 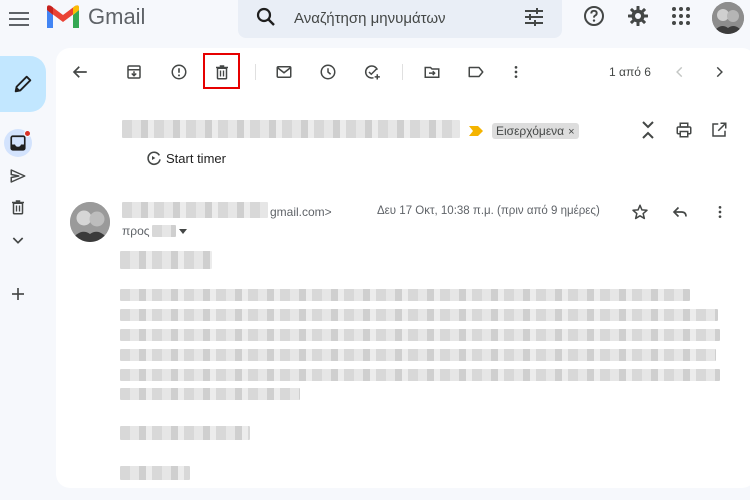 What do you see at coordinates (185, 433) in the screenshot?
I see `body-signoff-redacted` at bounding box center [185, 433].